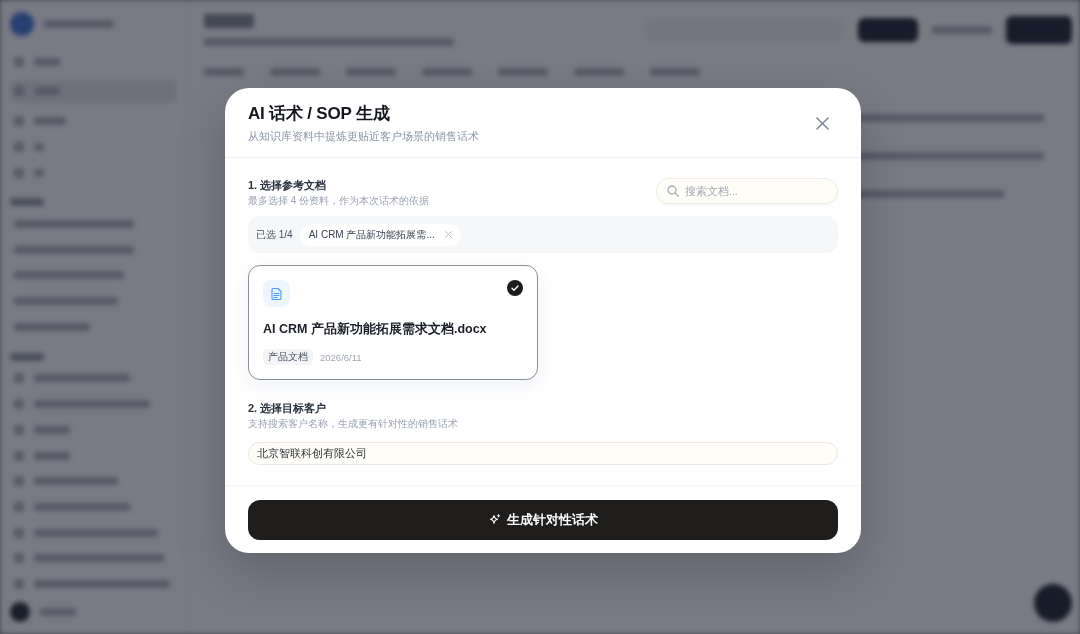 This screenshot has height=634, width=1080. What do you see at coordinates (543, 453) in the screenshot?
I see `customer-field: 北京智联科创有限公司` at bounding box center [543, 453].